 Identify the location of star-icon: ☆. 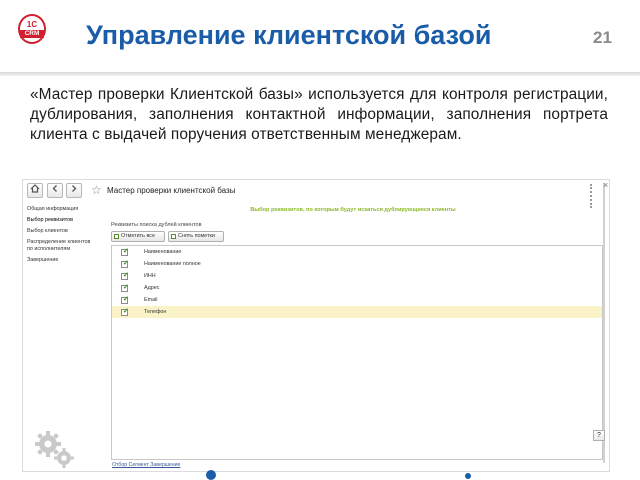
(96, 190).